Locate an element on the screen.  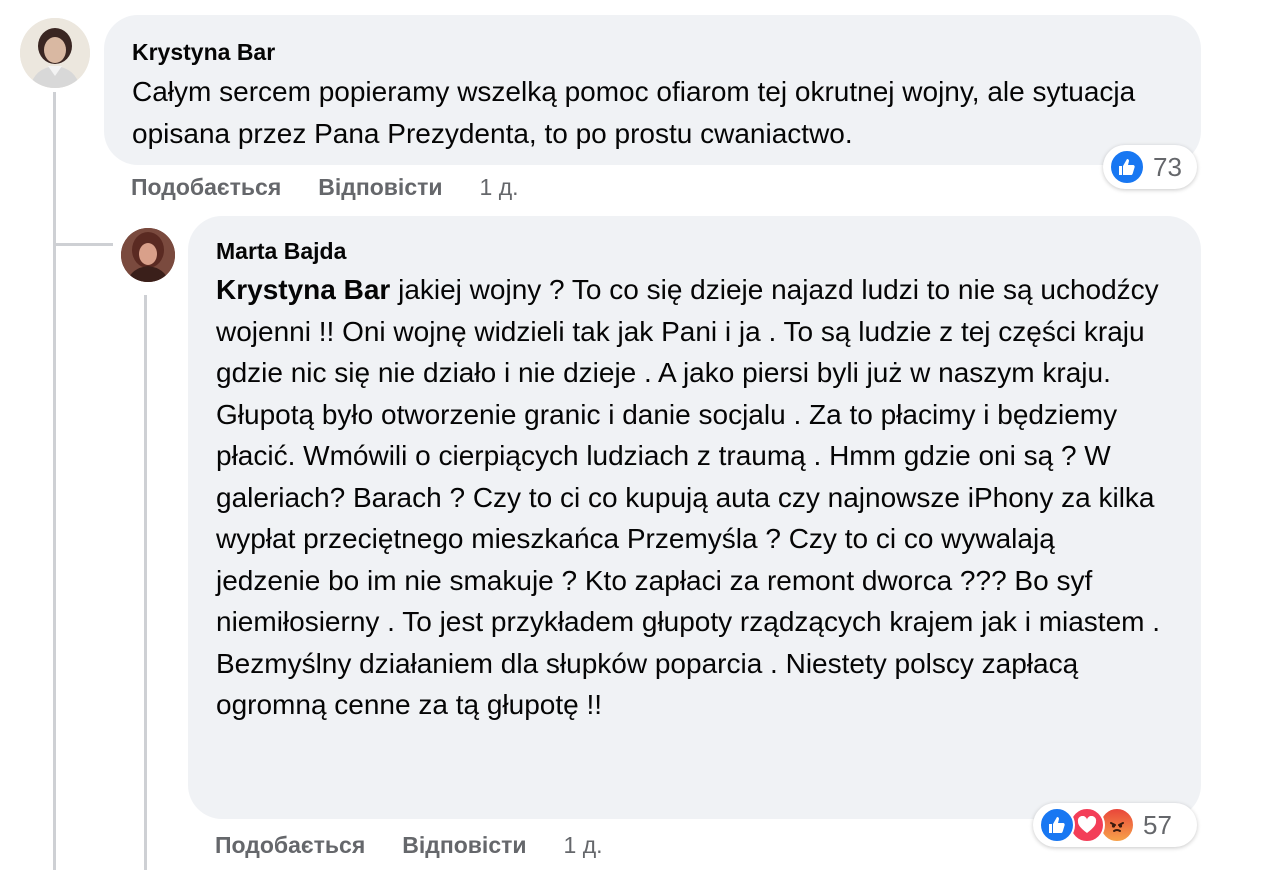
comment-author: Marta Bajda is located at coordinates (694, 251).